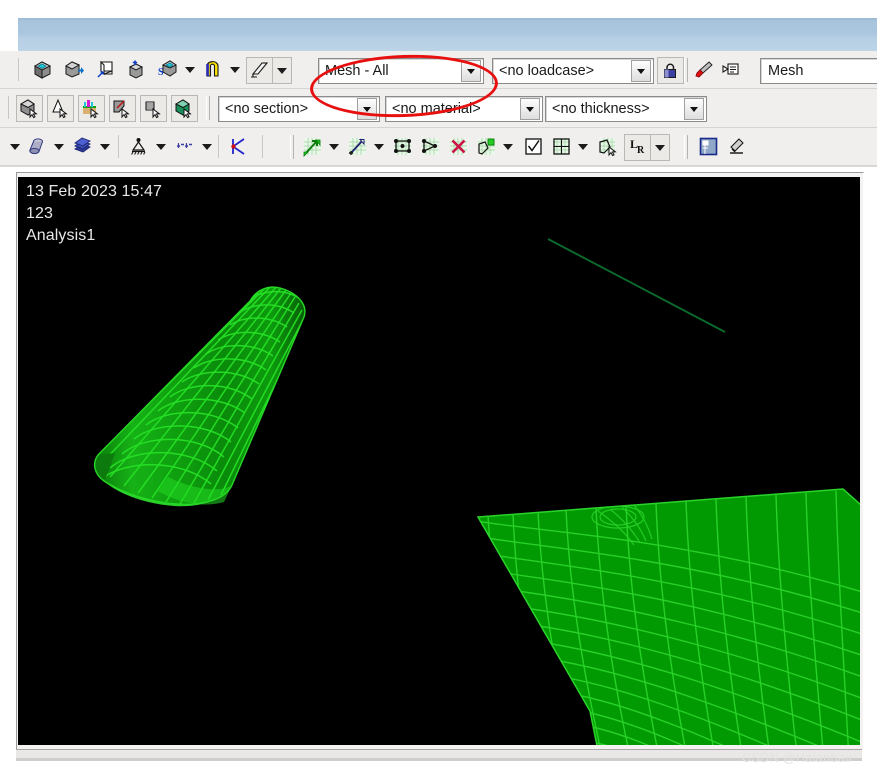 The image size is (877, 775). I want to click on mesh-arrow-point-icon, so click(357, 146).